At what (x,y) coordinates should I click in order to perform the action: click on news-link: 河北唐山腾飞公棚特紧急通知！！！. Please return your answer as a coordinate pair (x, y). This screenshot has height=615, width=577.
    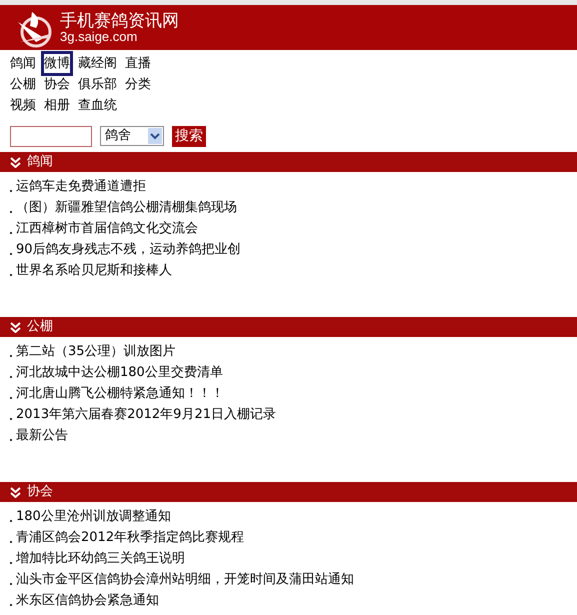
    Looking at the image, I should click on (120, 394).